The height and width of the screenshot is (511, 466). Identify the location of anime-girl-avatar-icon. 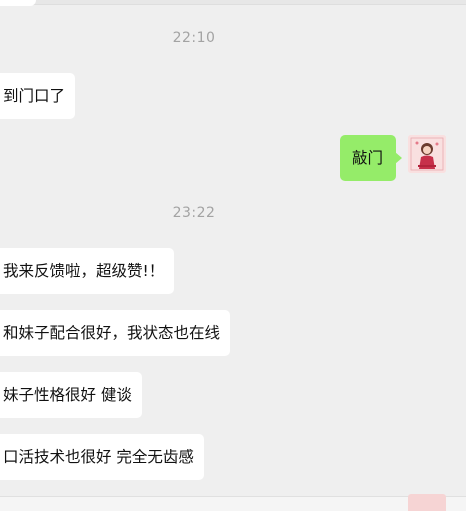
(427, 154).